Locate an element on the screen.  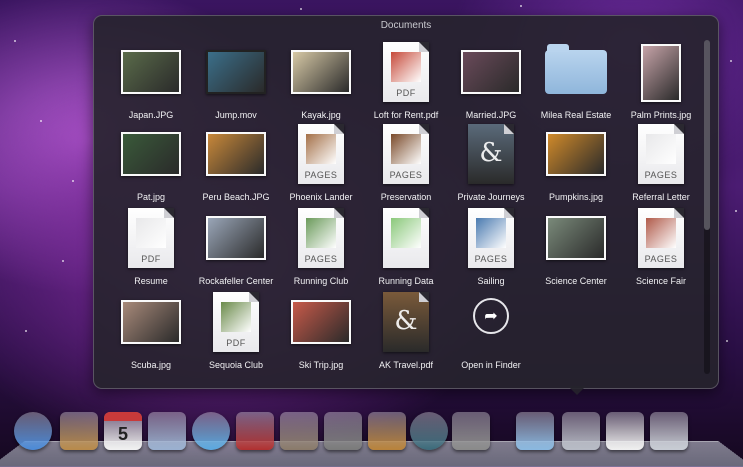
stack-item: Pat.jpg is located at coordinates (151, 166).